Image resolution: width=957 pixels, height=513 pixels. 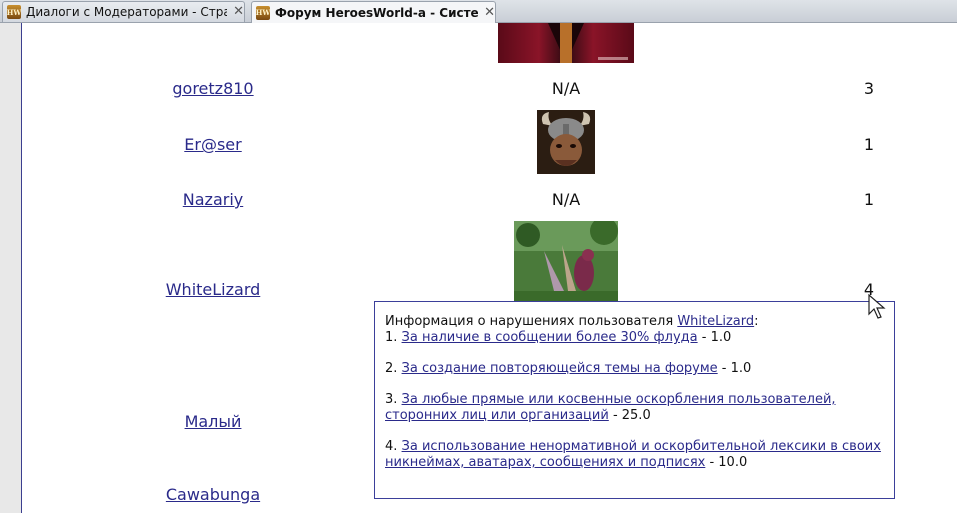 I want to click on avatar-image-whitelizard, so click(x=566, y=261).